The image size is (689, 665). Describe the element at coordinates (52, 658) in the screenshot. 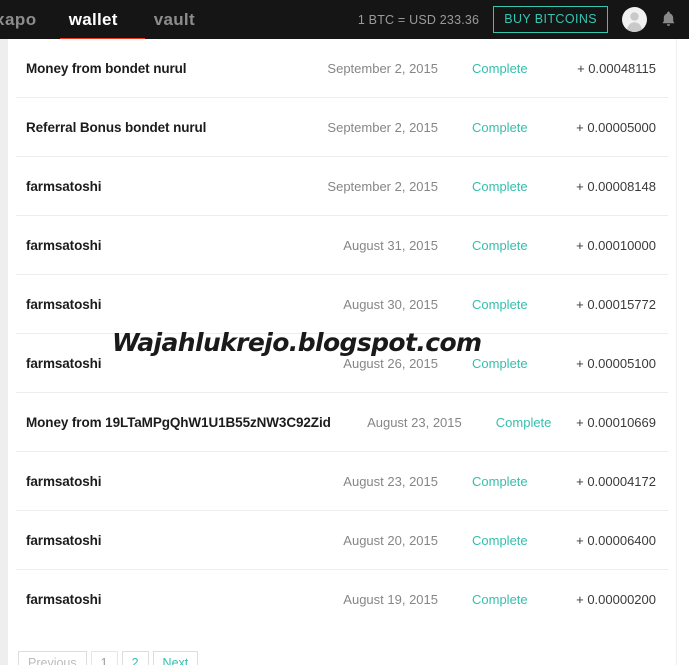

I see `pagination-previous-button: Previous` at that location.